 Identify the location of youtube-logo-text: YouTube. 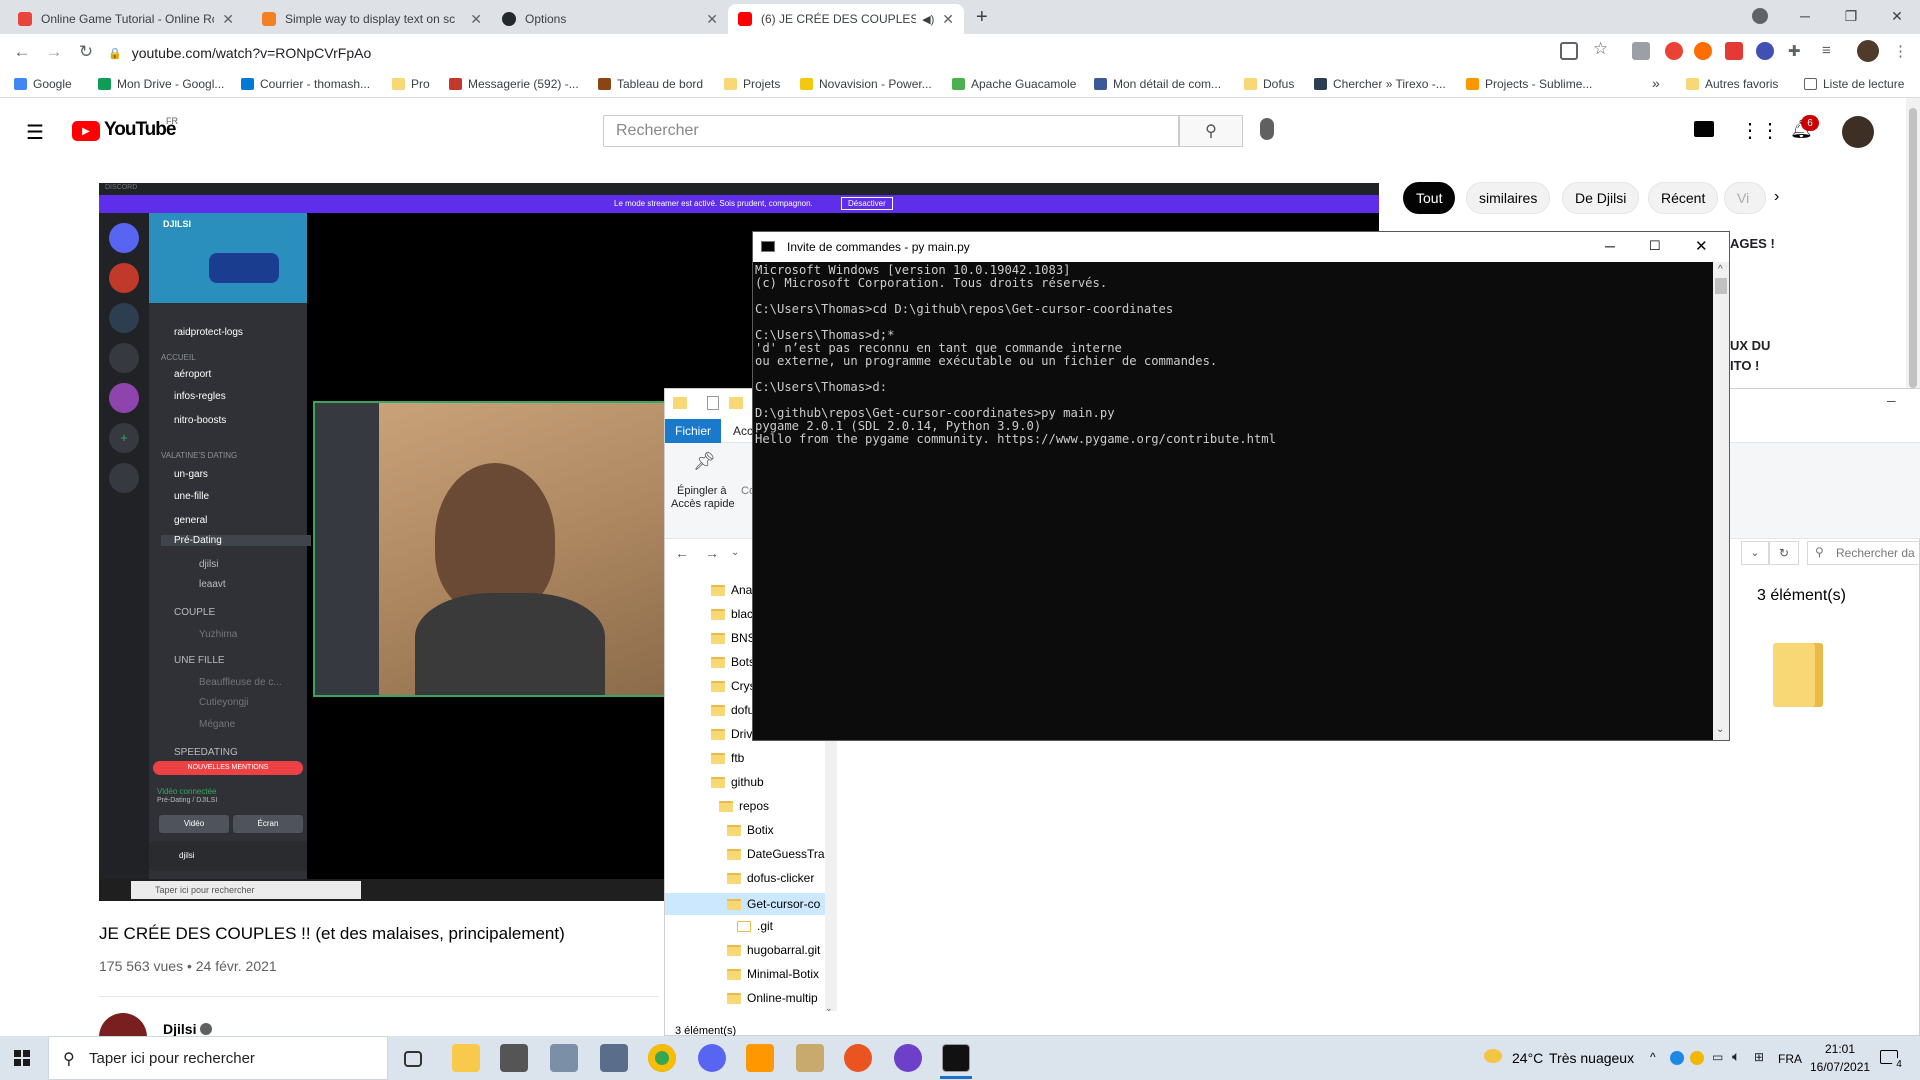
(140, 130).